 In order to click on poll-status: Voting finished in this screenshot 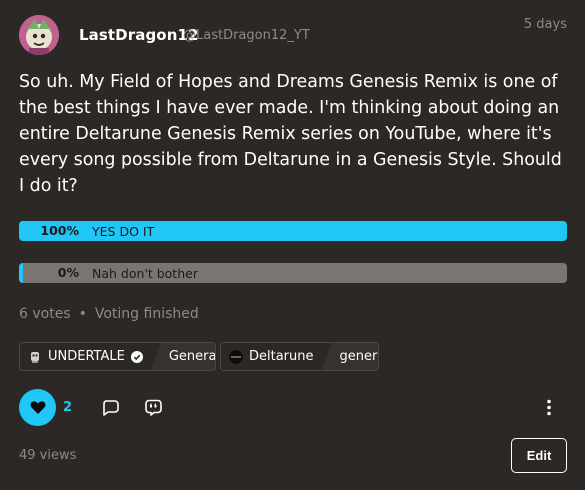, I will do `click(146, 314)`.